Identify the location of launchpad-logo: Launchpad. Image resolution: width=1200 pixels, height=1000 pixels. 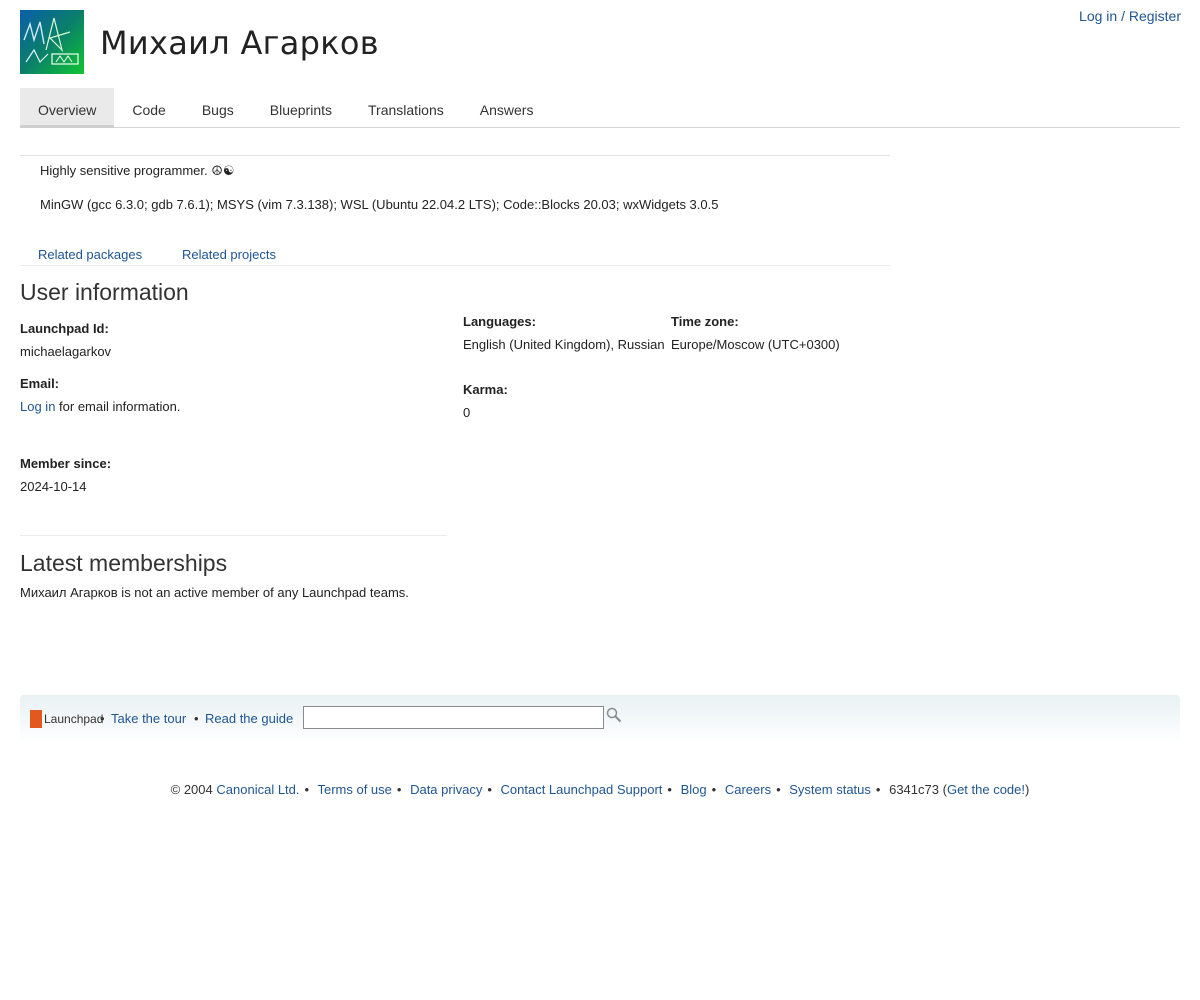
(66, 719).